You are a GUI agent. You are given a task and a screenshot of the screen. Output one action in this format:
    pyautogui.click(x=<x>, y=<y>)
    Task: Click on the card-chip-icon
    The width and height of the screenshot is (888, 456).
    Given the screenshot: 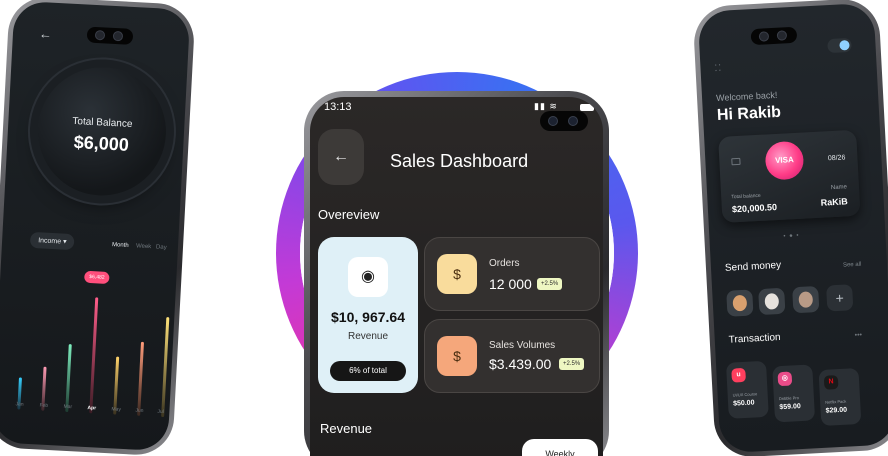 What is the action you would take?
    pyautogui.click(x=736, y=161)
    